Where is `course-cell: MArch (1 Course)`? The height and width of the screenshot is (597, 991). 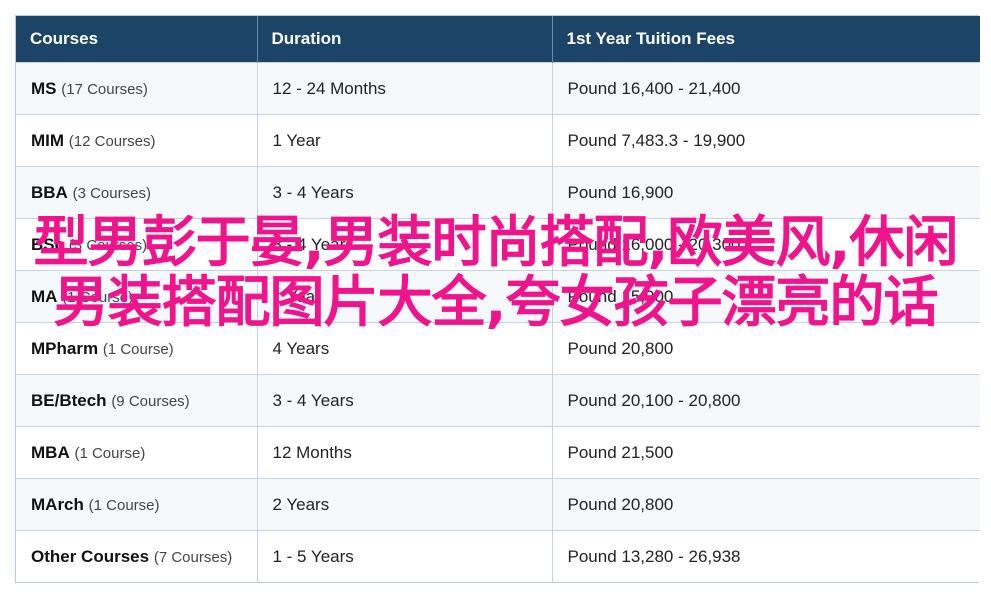
course-cell: MArch (1 Course) is located at coordinates (137, 504).